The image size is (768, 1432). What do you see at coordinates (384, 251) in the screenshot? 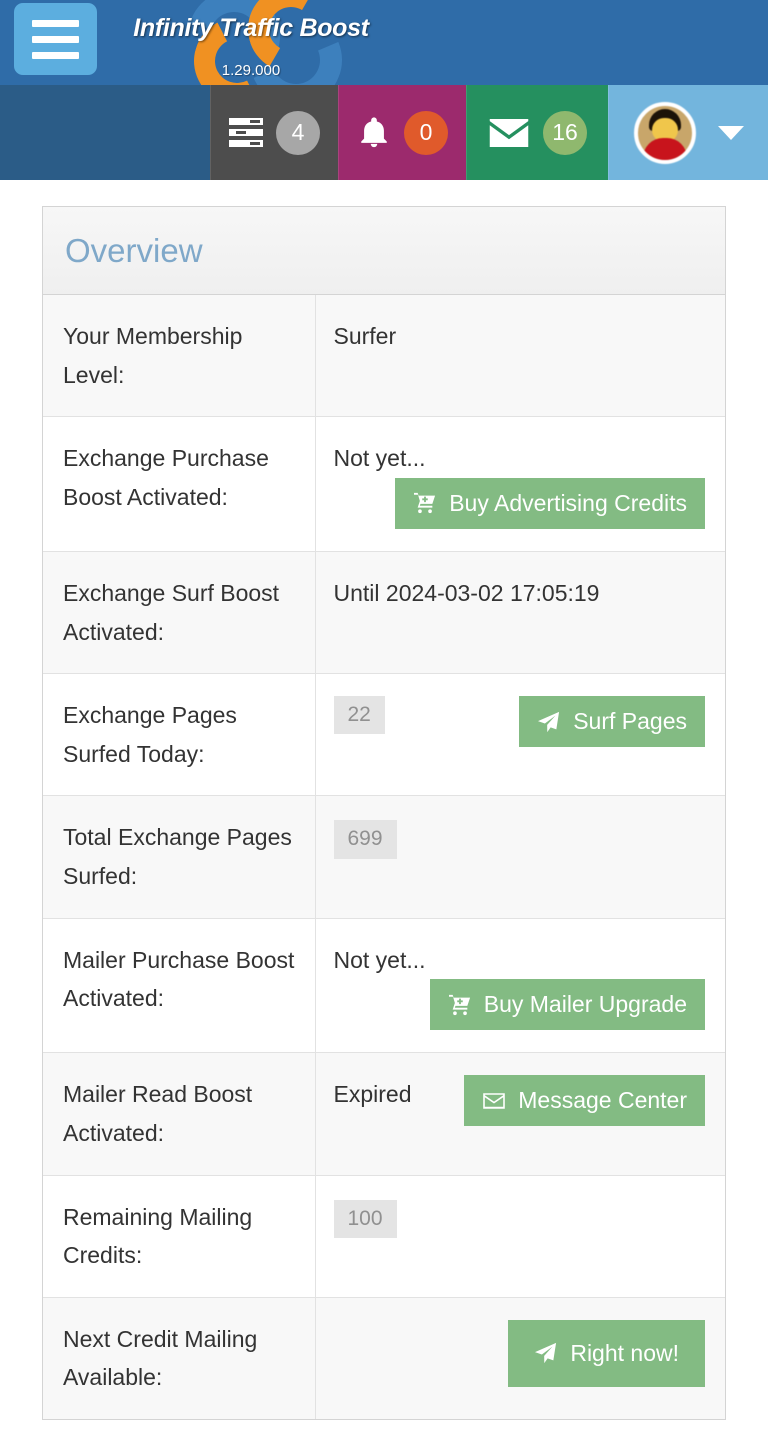
I see `overview-panel-header: Overview` at bounding box center [384, 251].